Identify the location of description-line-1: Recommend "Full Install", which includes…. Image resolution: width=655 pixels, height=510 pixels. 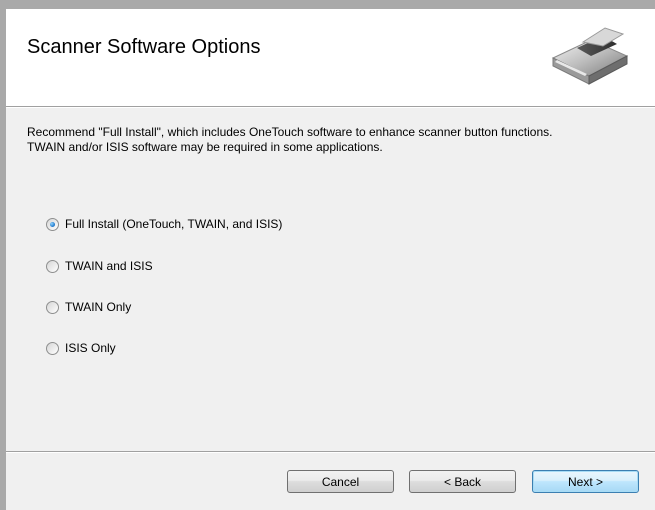
(290, 132).